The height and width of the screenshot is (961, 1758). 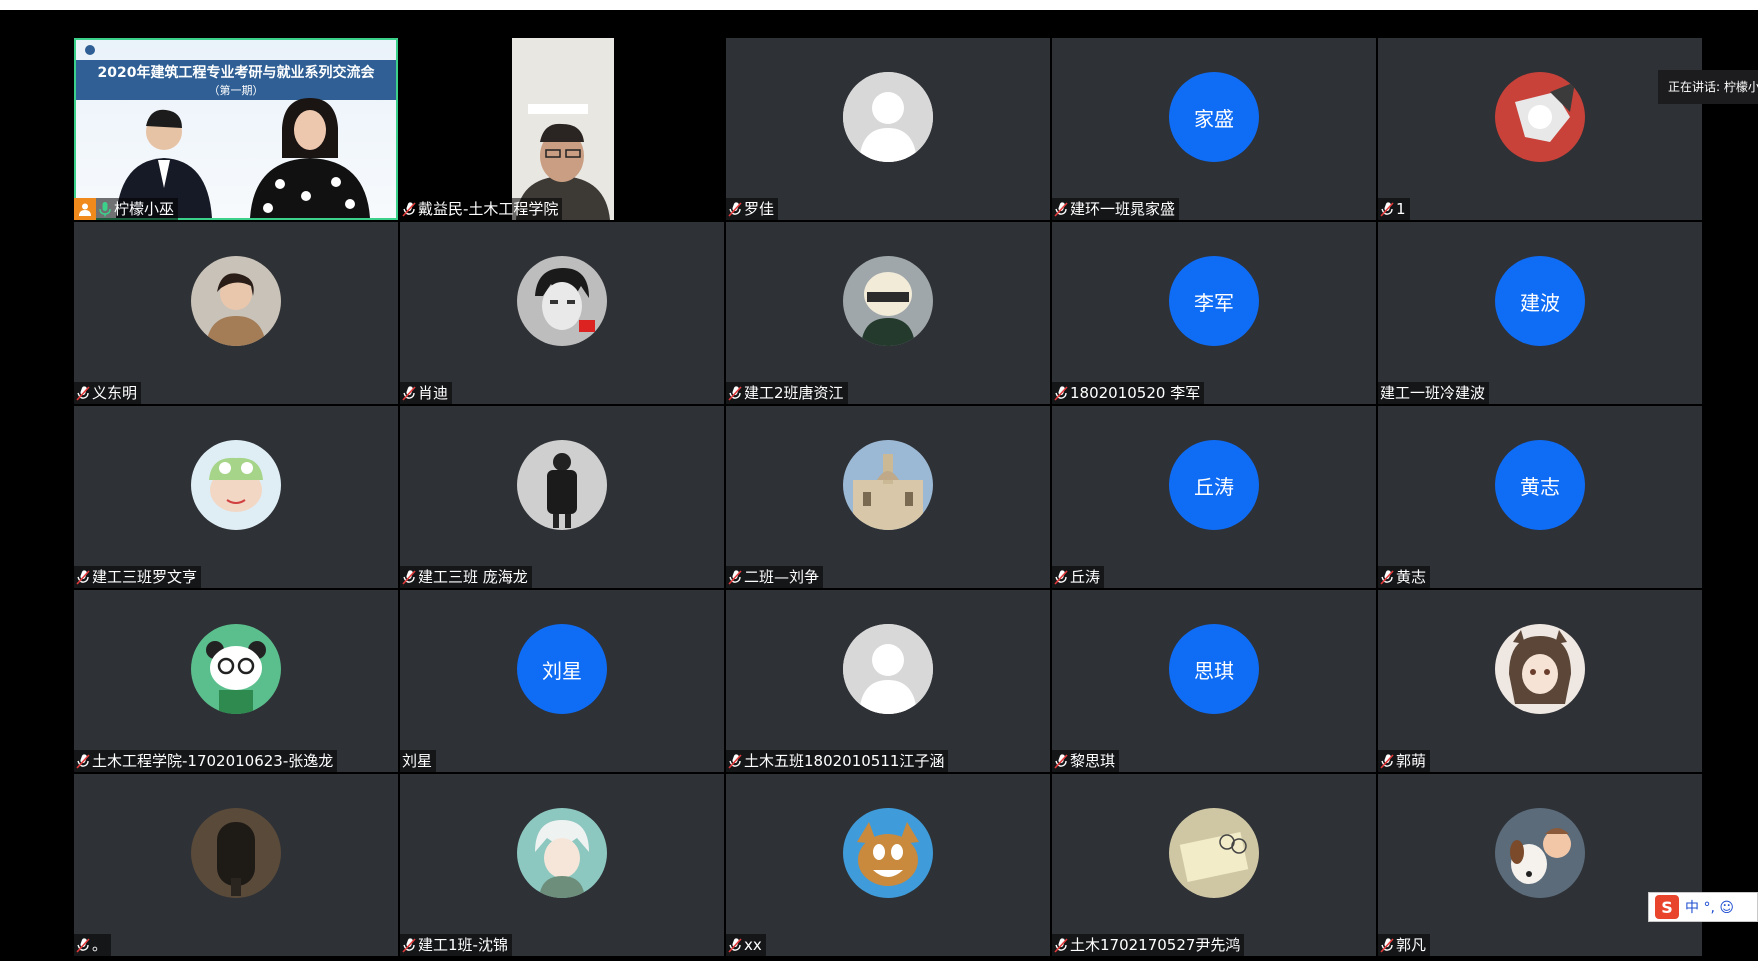 I want to click on participant-avatar: 刘星, so click(x=562, y=669).